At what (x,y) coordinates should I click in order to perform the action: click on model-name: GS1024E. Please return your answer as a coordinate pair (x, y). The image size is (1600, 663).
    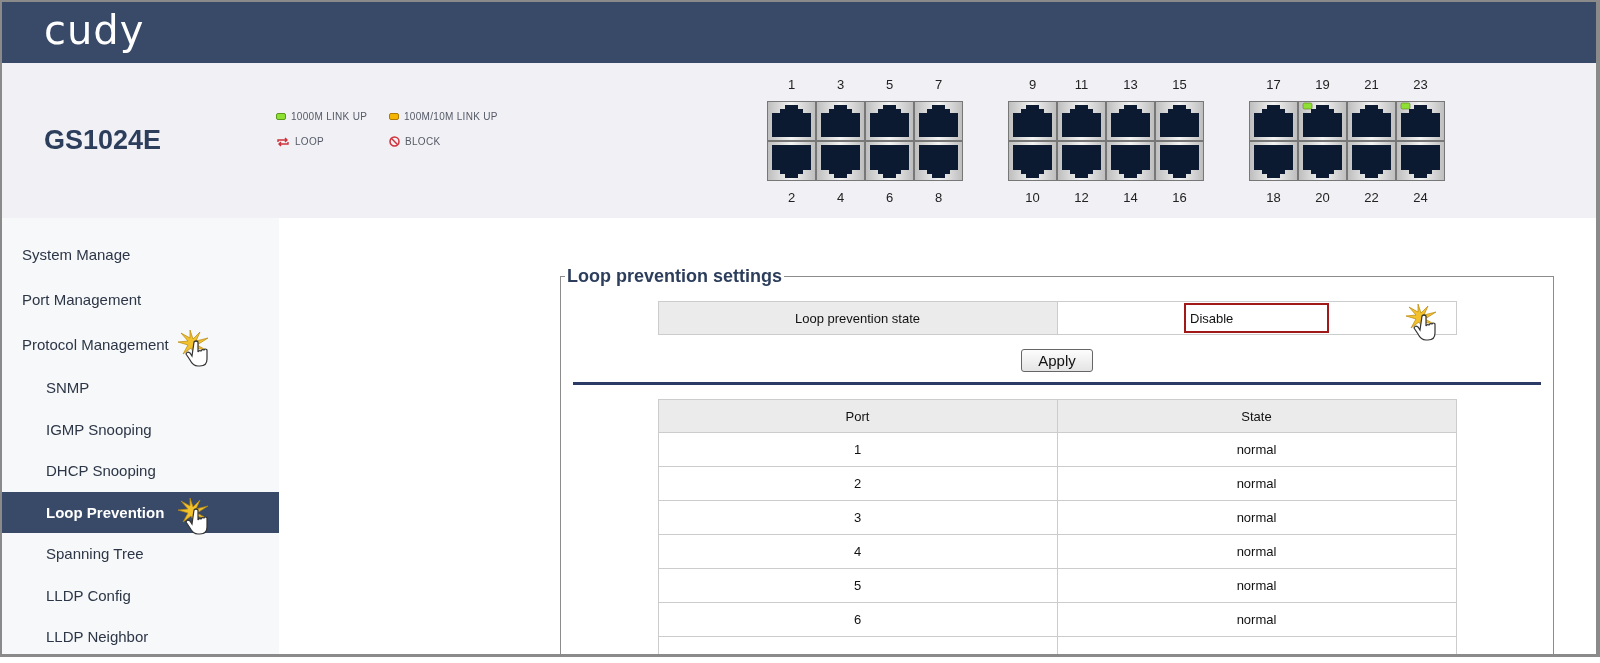
    Looking at the image, I should click on (103, 140).